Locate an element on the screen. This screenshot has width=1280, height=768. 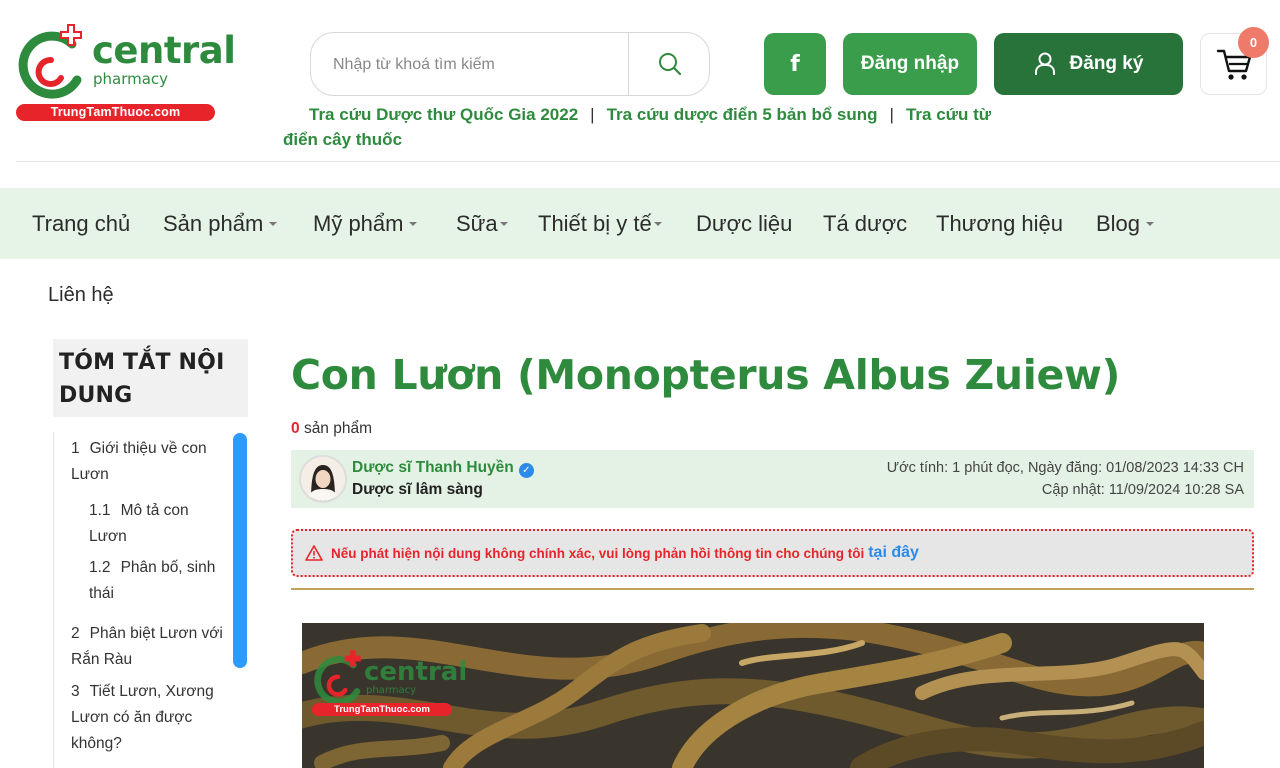
toc-item: 2 Phân biệt Lươn với Rắn Ràu is located at coordinates (151, 647).